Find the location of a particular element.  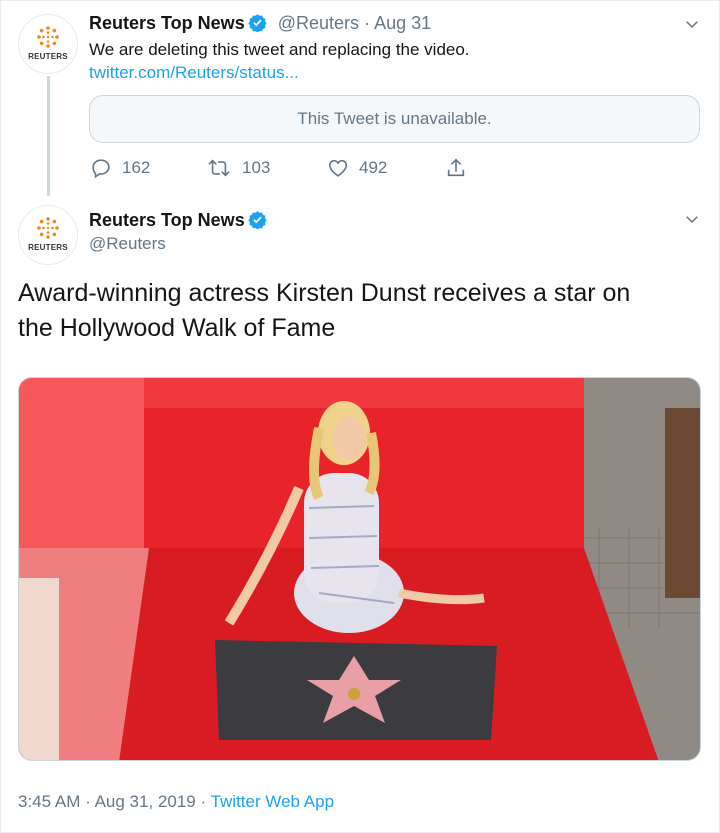

tweet-footer: 3:45 AM · Aug 31, 2019 · Twitter Web App is located at coordinates (176, 802).